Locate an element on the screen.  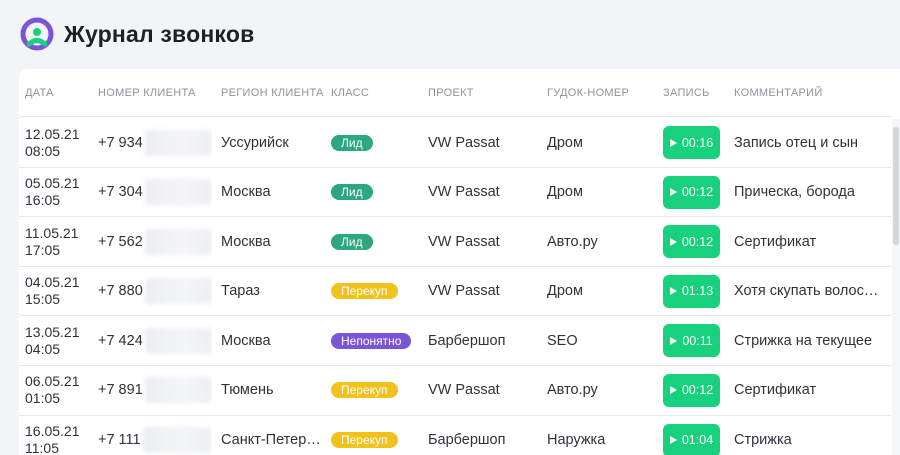
comment-cell: Прическа, борода is located at coordinates (794, 192).